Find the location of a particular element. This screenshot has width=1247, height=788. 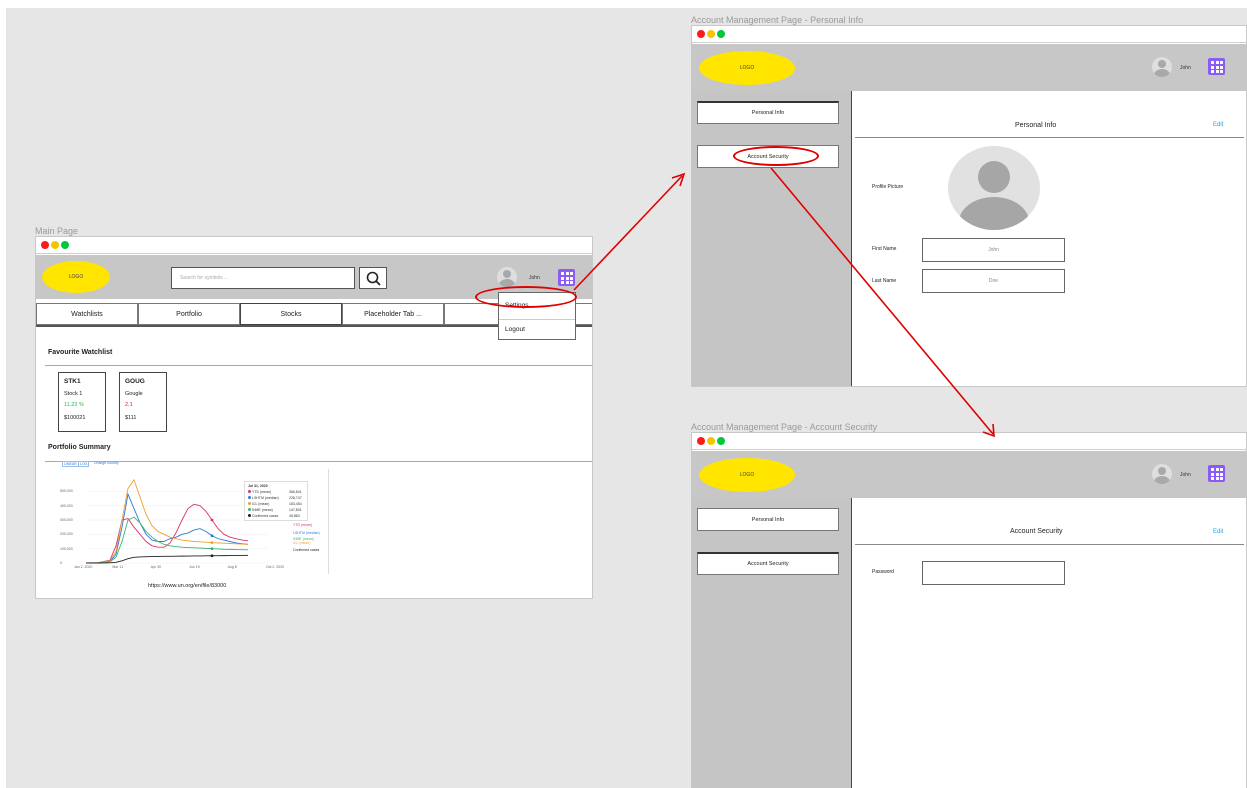

card-name: Gougle is located at coordinates (134, 394).